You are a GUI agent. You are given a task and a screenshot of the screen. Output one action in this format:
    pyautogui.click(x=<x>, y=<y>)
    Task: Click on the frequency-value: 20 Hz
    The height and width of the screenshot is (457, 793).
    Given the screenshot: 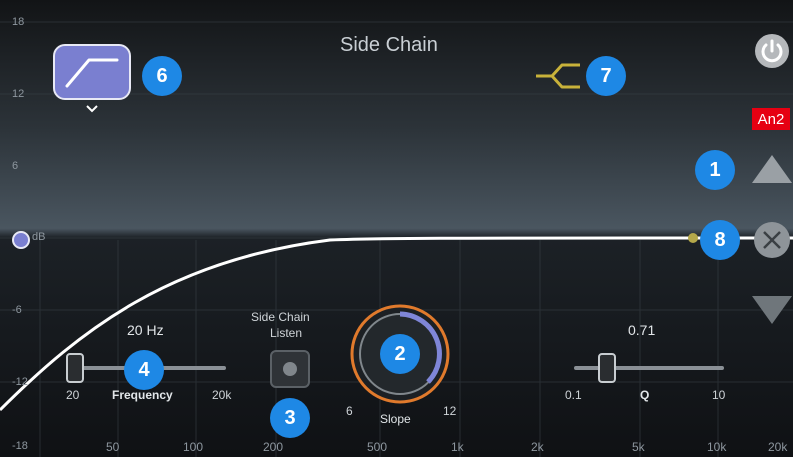 What is the action you would take?
    pyautogui.click(x=145, y=330)
    